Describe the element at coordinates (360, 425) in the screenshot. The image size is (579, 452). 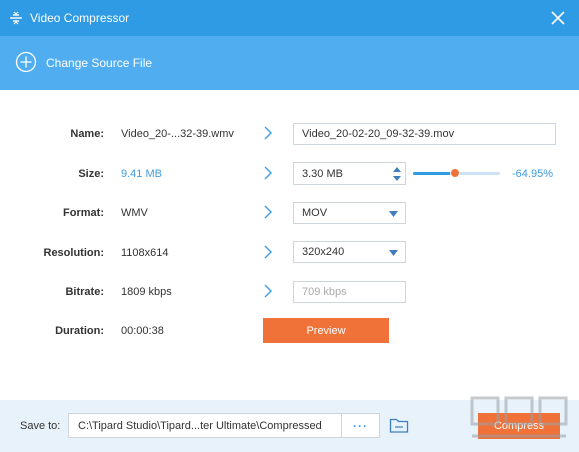
I see `browse-button: ···` at that location.